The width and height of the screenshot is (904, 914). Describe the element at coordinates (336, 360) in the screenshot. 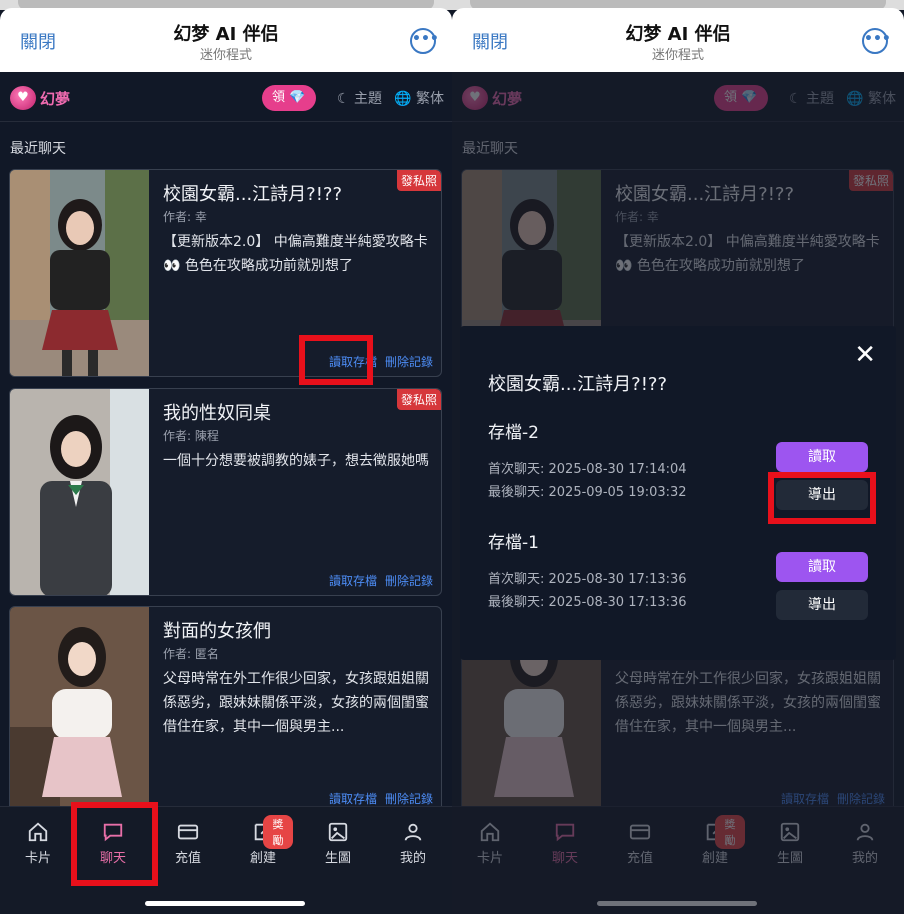

I see `highlight-load-save` at that location.